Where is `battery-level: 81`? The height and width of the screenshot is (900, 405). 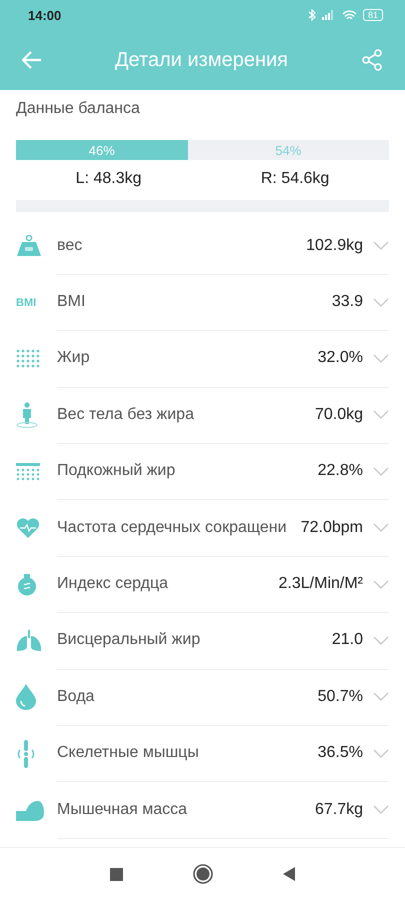 battery-level: 81 is located at coordinates (372, 15).